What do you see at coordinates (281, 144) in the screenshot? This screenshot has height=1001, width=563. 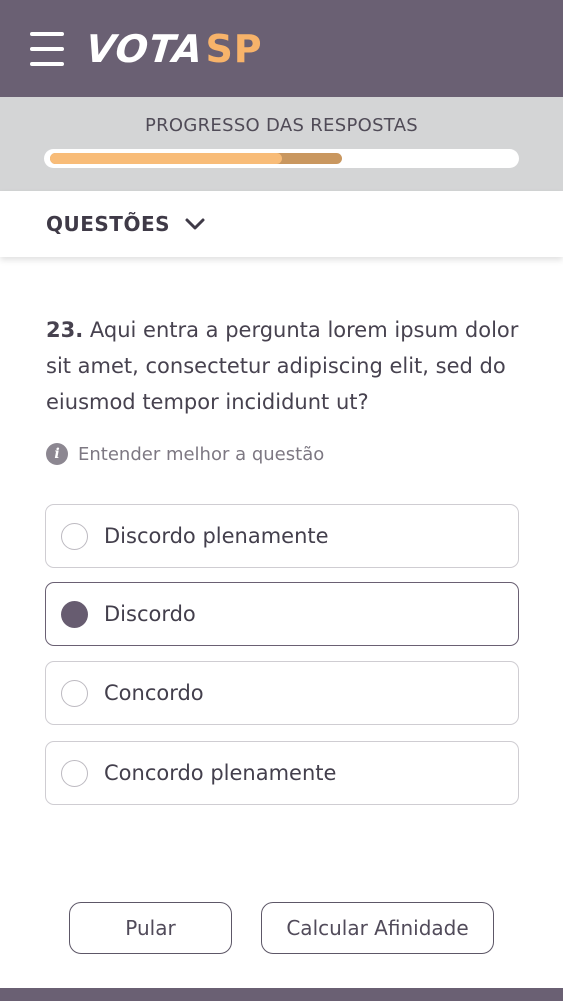 I see `progress-section: PROGRESSO DAS RESPOSTAS` at bounding box center [281, 144].